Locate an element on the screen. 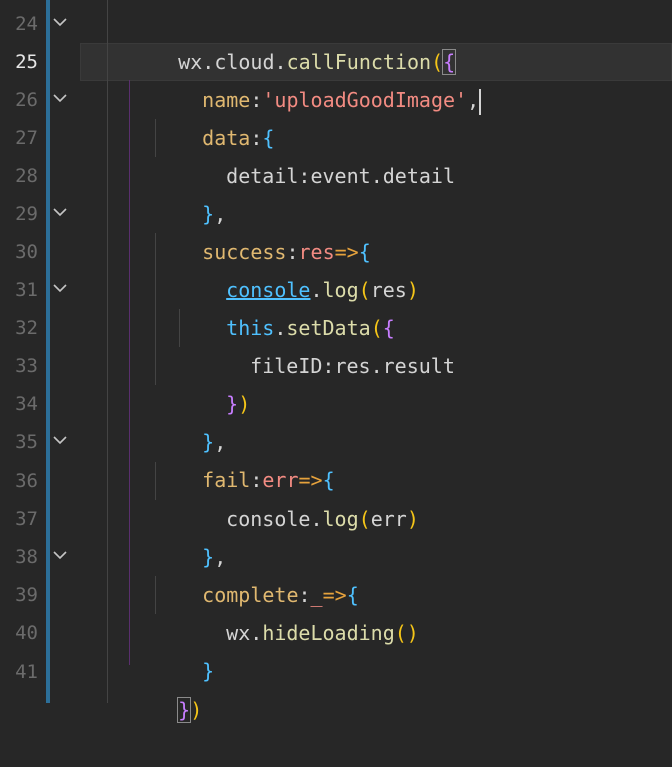  code-line-39: wx.hideLoading() is located at coordinates (298, 610).